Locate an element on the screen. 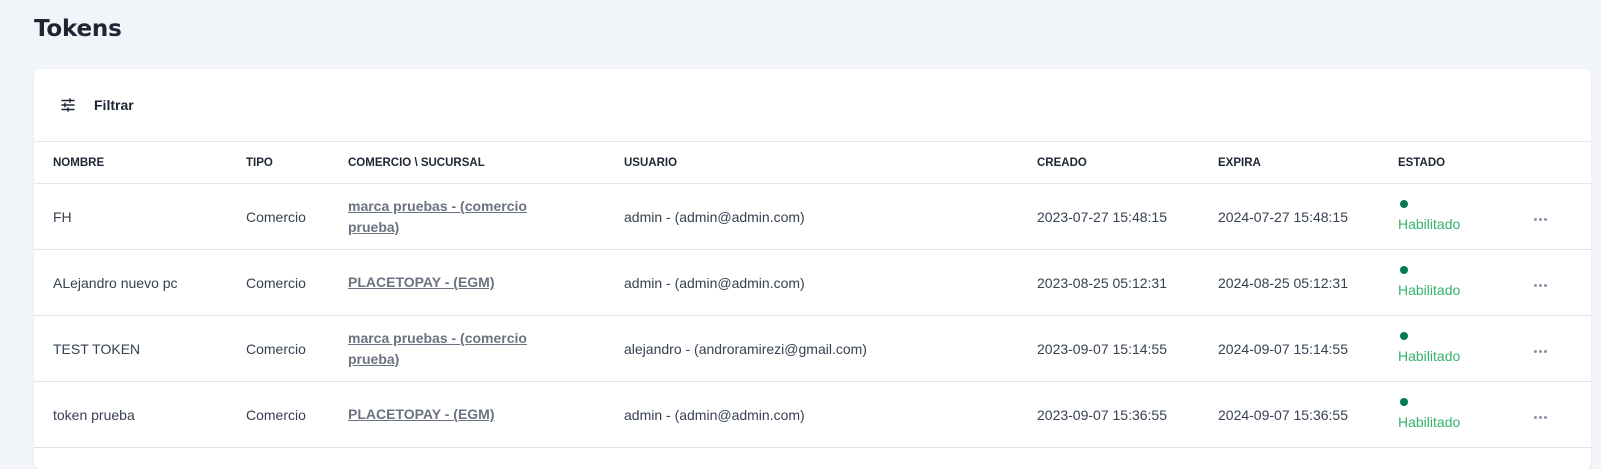  header-expira: EXPIRA is located at coordinates (1308, 163).